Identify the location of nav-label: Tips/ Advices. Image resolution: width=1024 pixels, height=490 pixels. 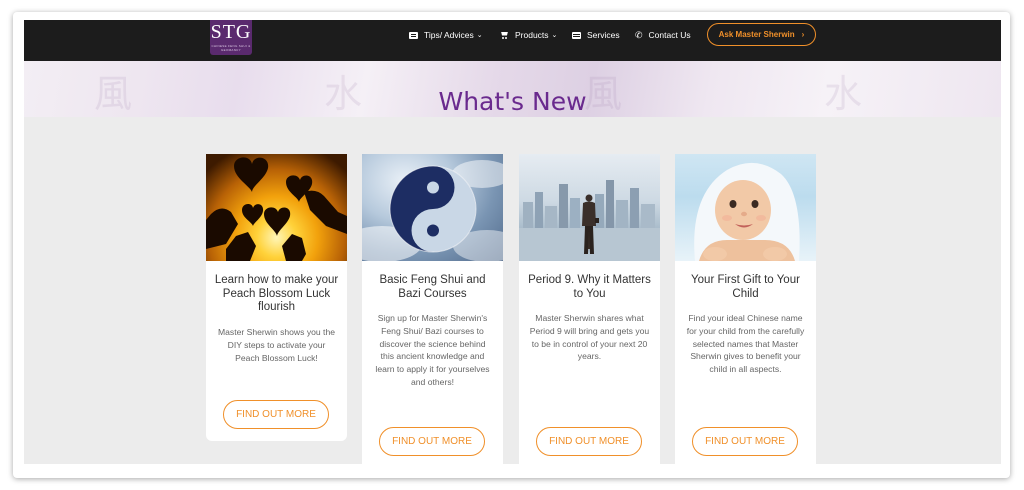
(449, 35).